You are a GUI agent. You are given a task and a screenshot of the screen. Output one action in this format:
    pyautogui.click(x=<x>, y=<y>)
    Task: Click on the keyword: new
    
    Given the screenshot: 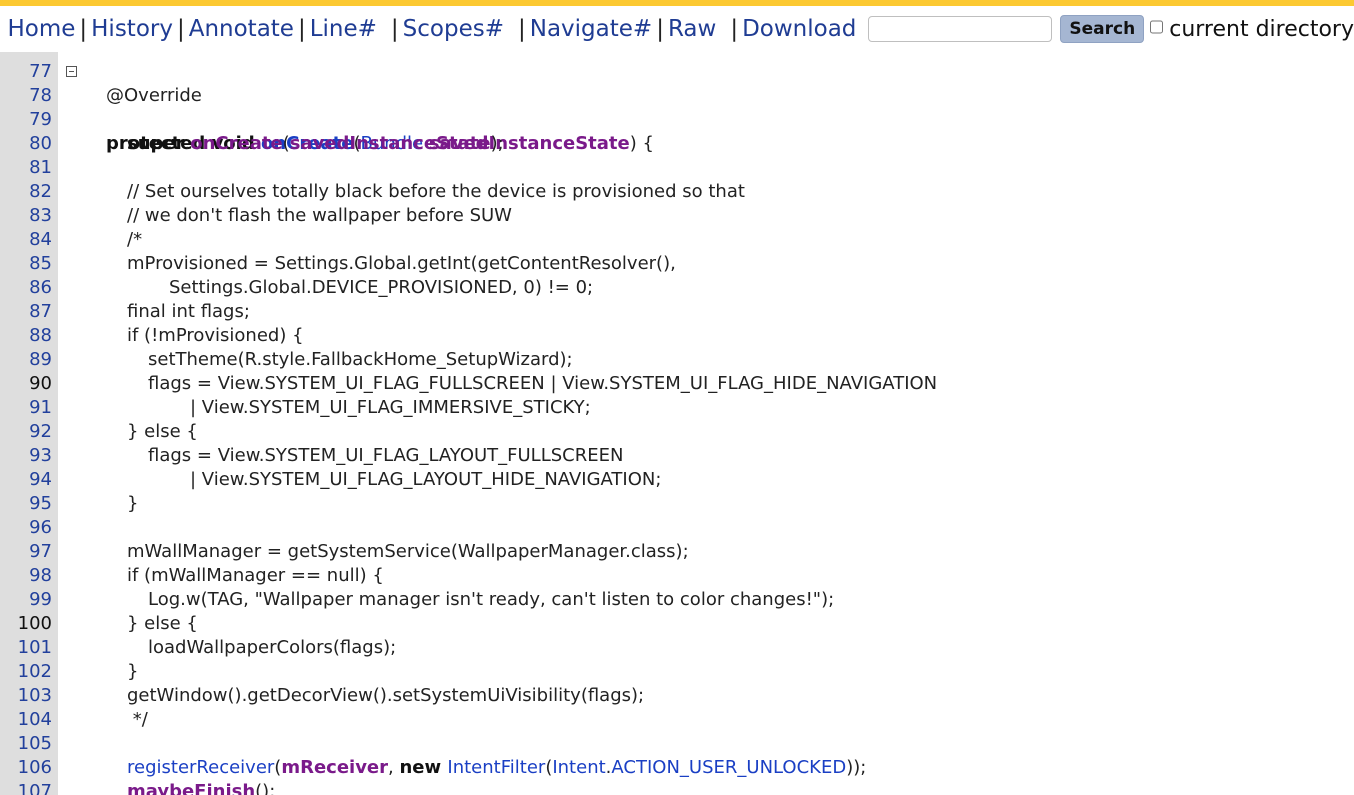 What is the action you would take?
    pyautogui.click(x=423, y=767)
    